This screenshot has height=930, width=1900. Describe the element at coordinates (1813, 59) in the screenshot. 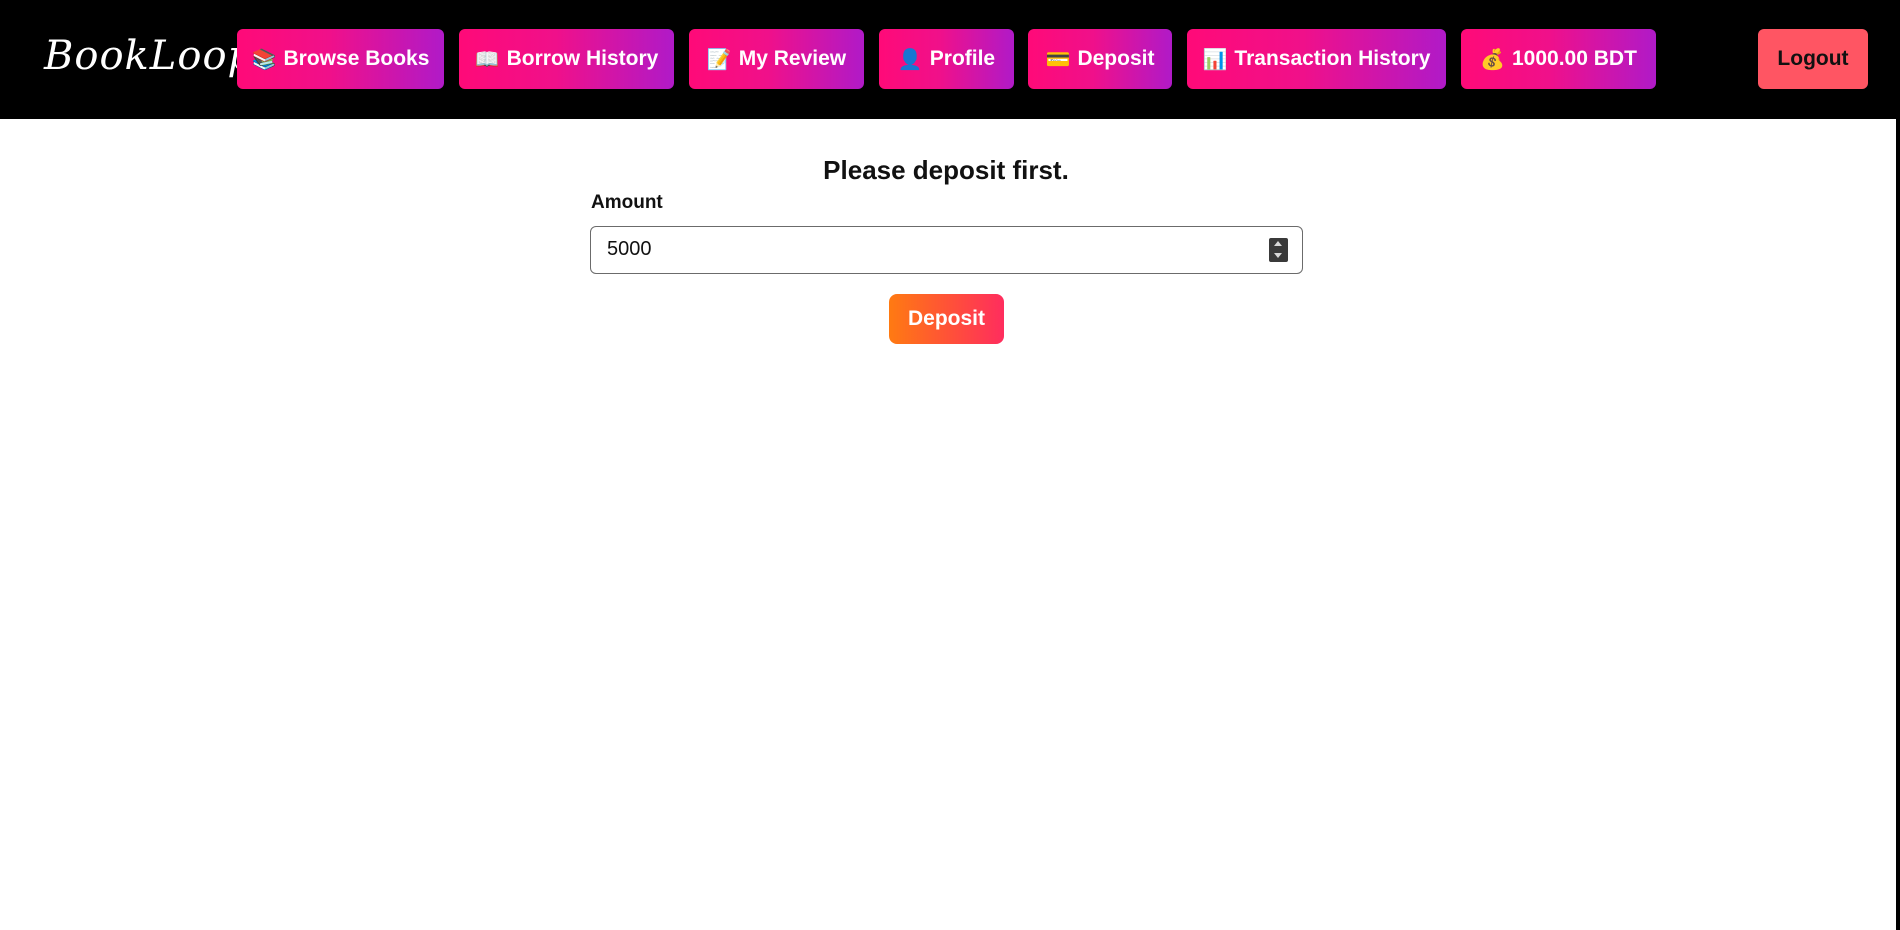

I see `logout-button: Logout` at that location.